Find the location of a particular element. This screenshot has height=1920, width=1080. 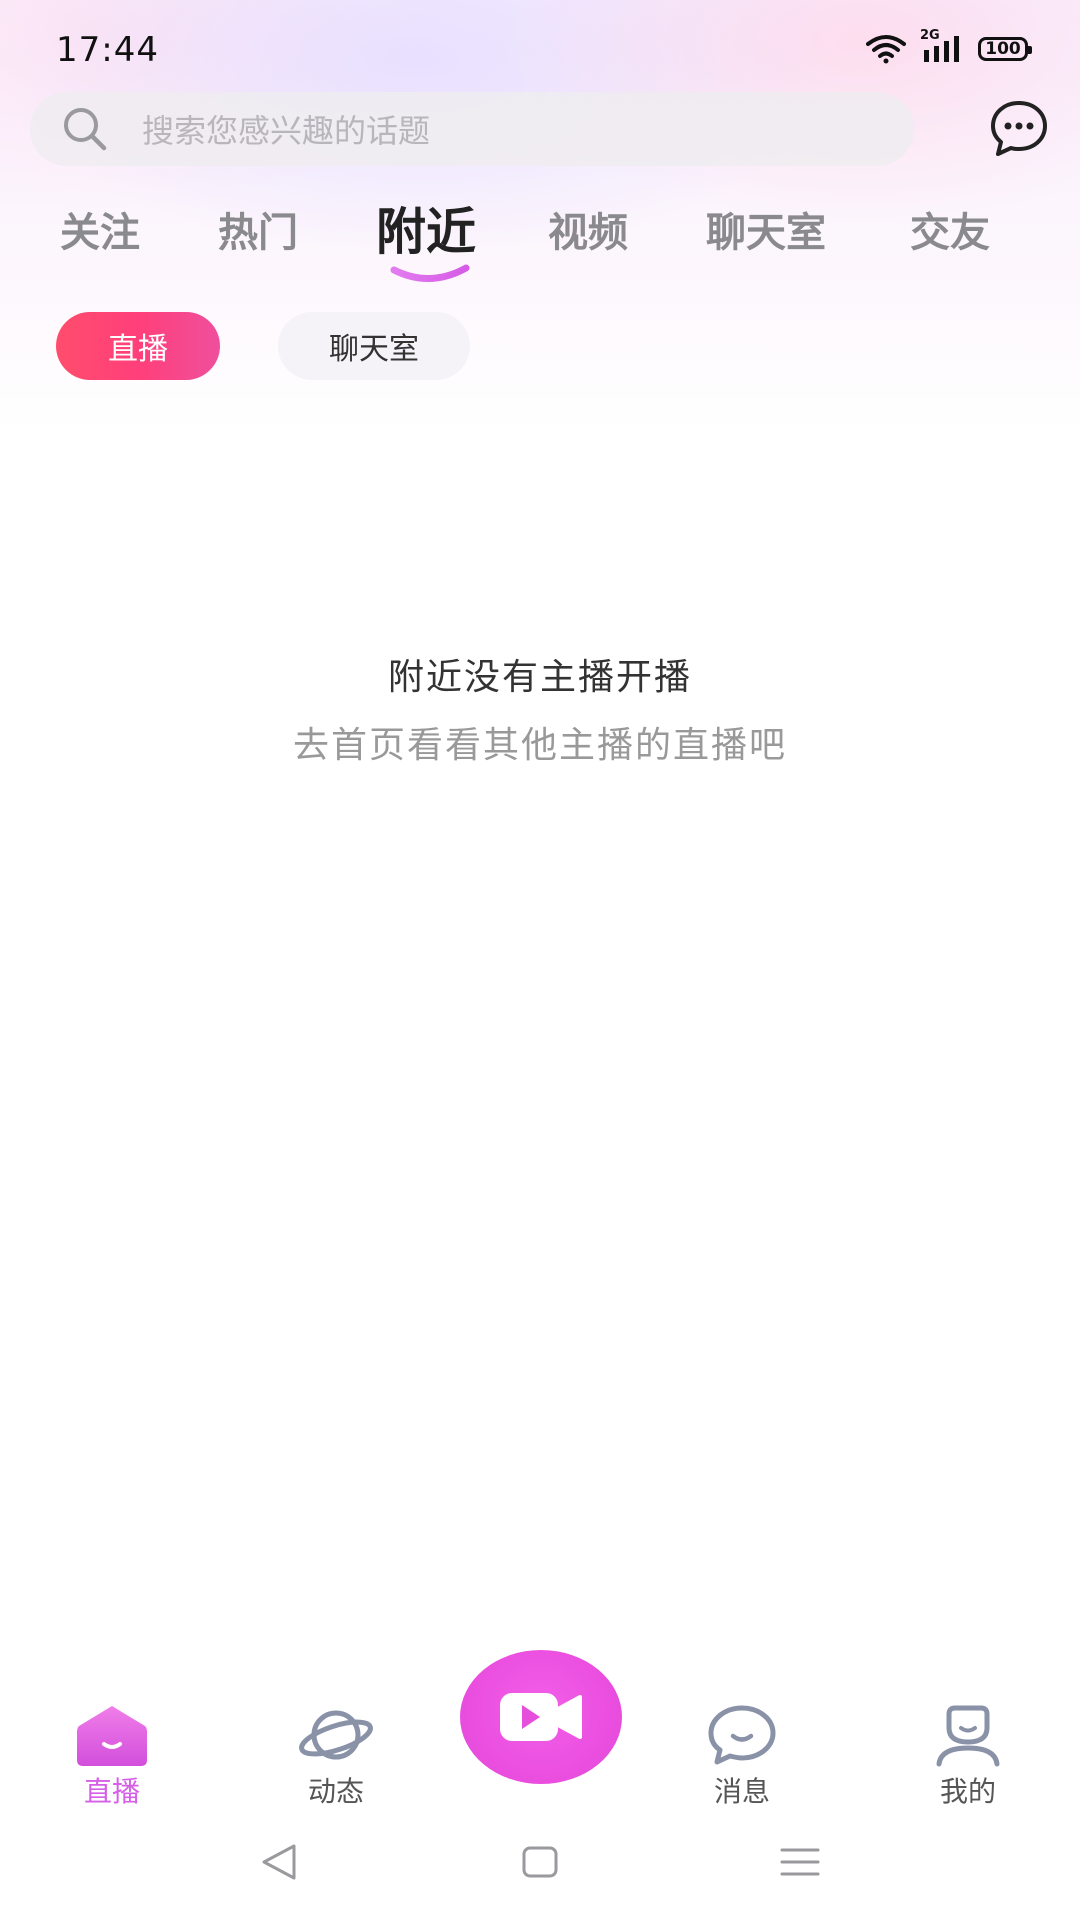

nav-label-live: 直播 is located at coordinates (111, 1791).